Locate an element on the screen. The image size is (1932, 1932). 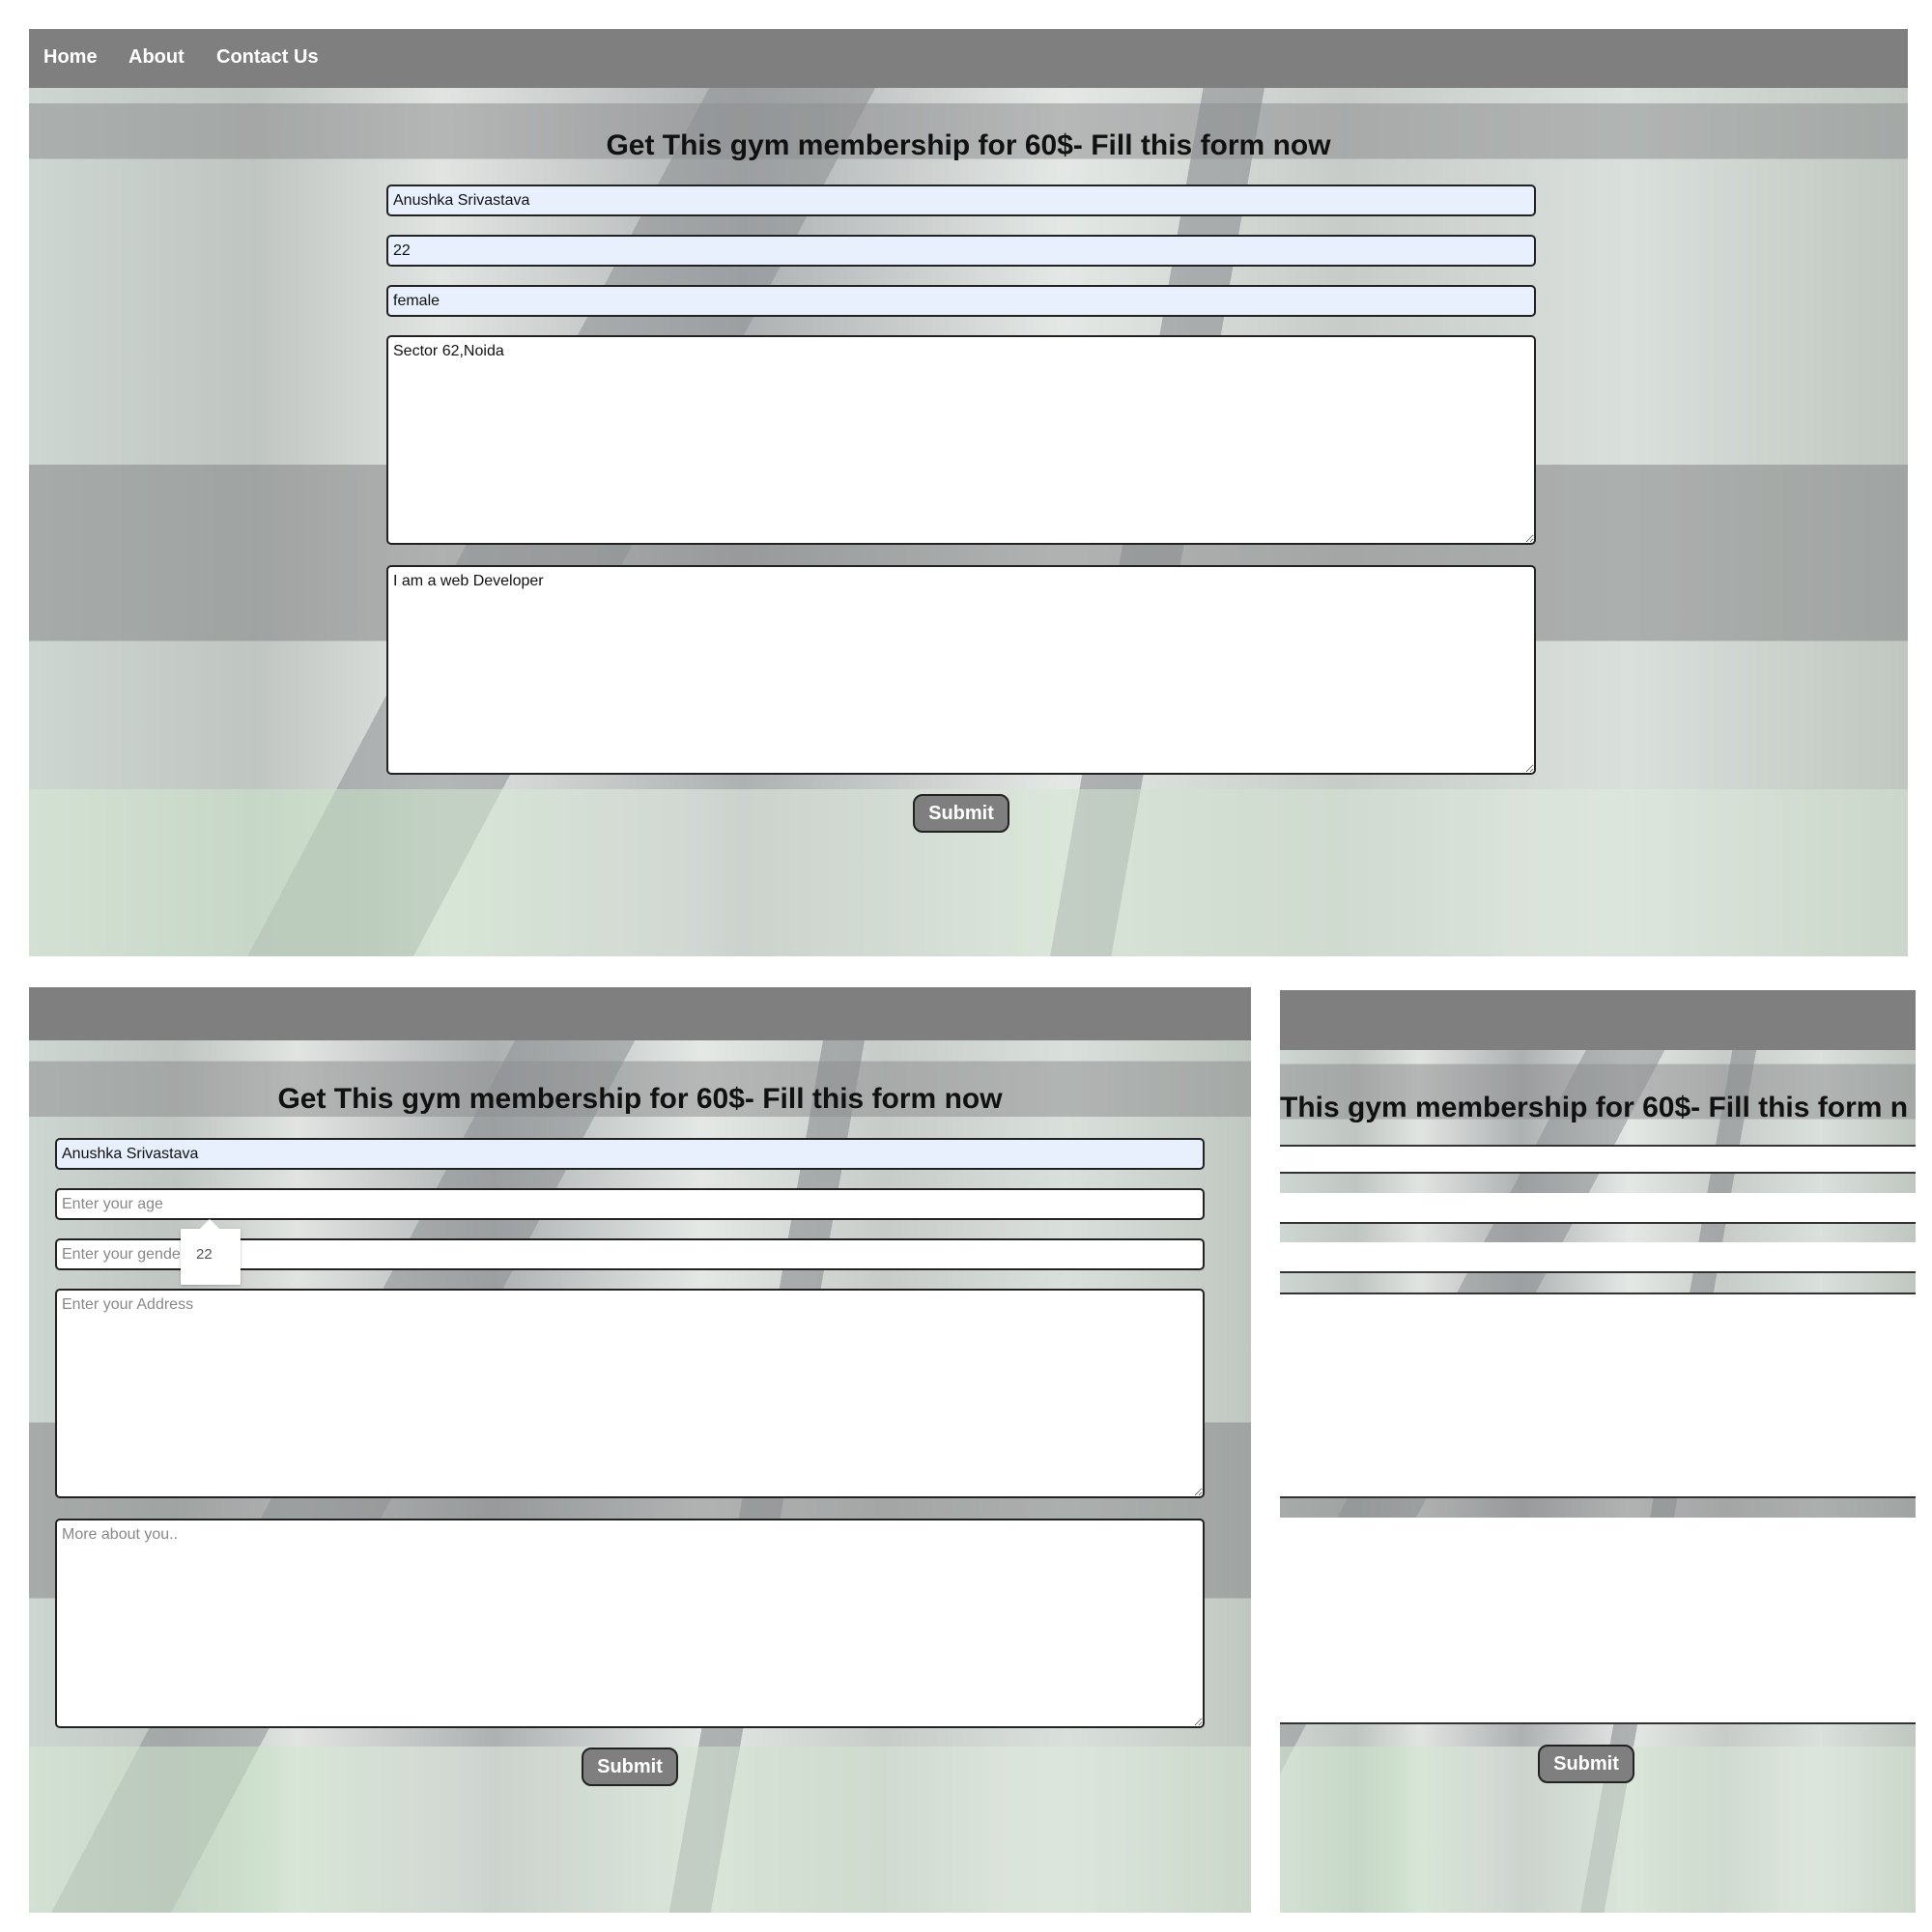
nav-contact-link: Contact Us is located at coordinates (267, 57).